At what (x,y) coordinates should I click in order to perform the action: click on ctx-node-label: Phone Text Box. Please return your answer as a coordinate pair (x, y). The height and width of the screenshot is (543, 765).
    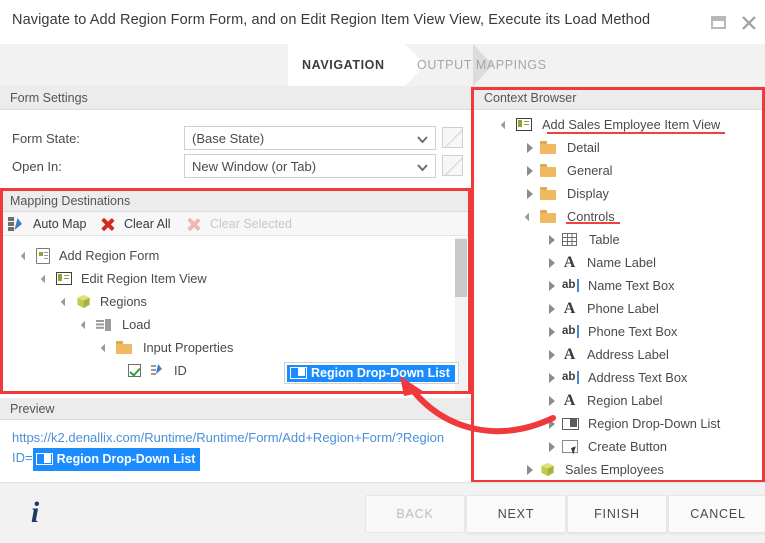
    Looking at the image, I should click on (633, 331).